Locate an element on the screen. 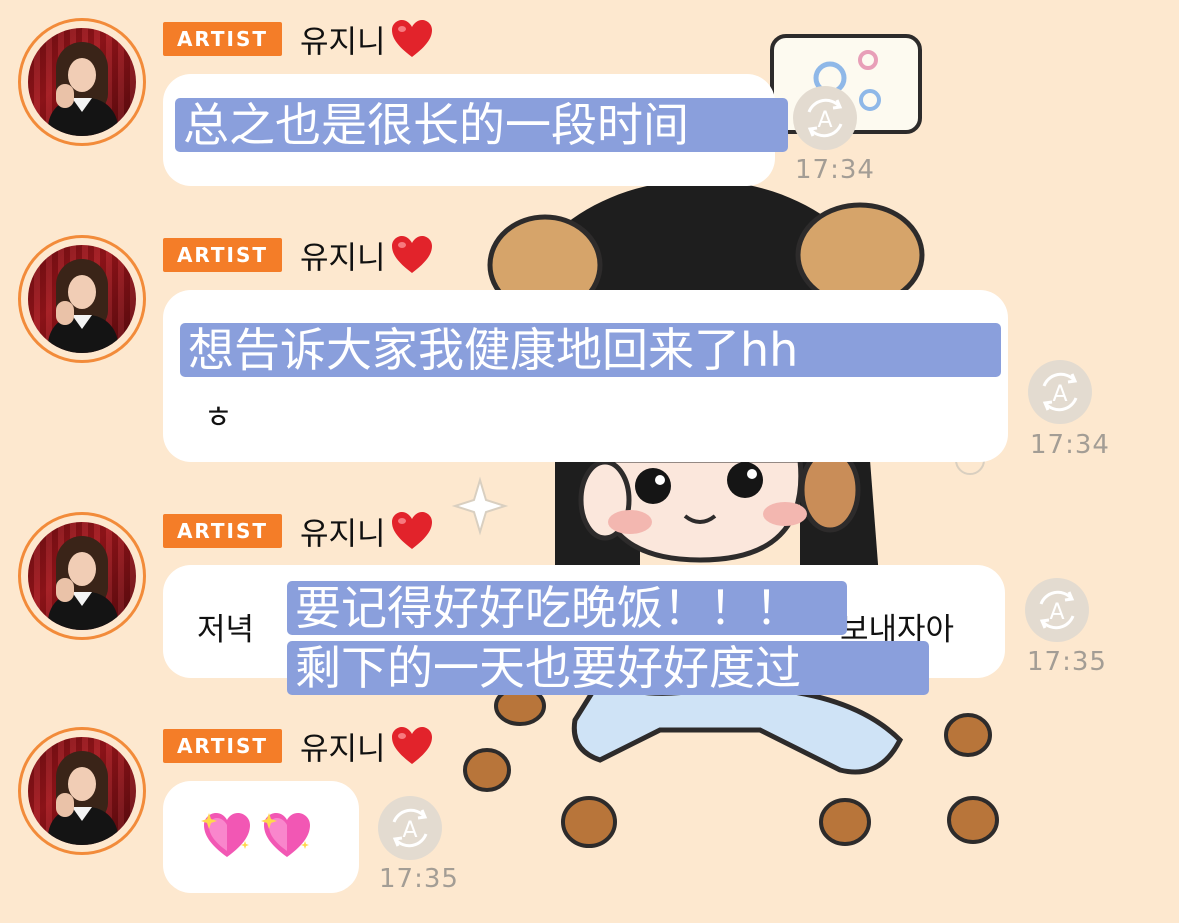 The height and width of the screenshot is (923, 1179). translation-overlay-line2: 剩下的一天也要好好度过 is located at coordinates (608, 668).